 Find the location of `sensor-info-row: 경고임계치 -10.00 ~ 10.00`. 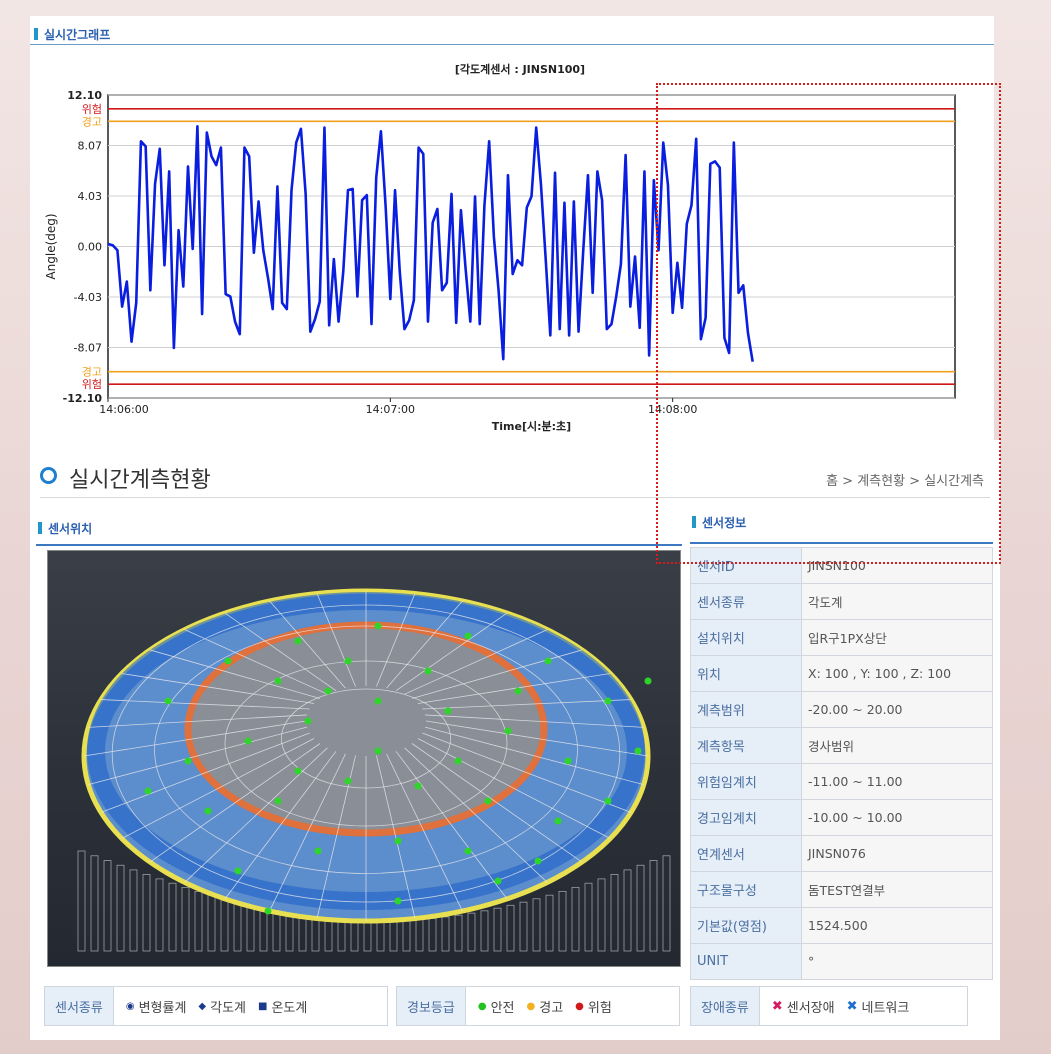

sensor-info-row: 경고임계치 -10.00 ~ 10.00 is located at coordinates (841, 817).